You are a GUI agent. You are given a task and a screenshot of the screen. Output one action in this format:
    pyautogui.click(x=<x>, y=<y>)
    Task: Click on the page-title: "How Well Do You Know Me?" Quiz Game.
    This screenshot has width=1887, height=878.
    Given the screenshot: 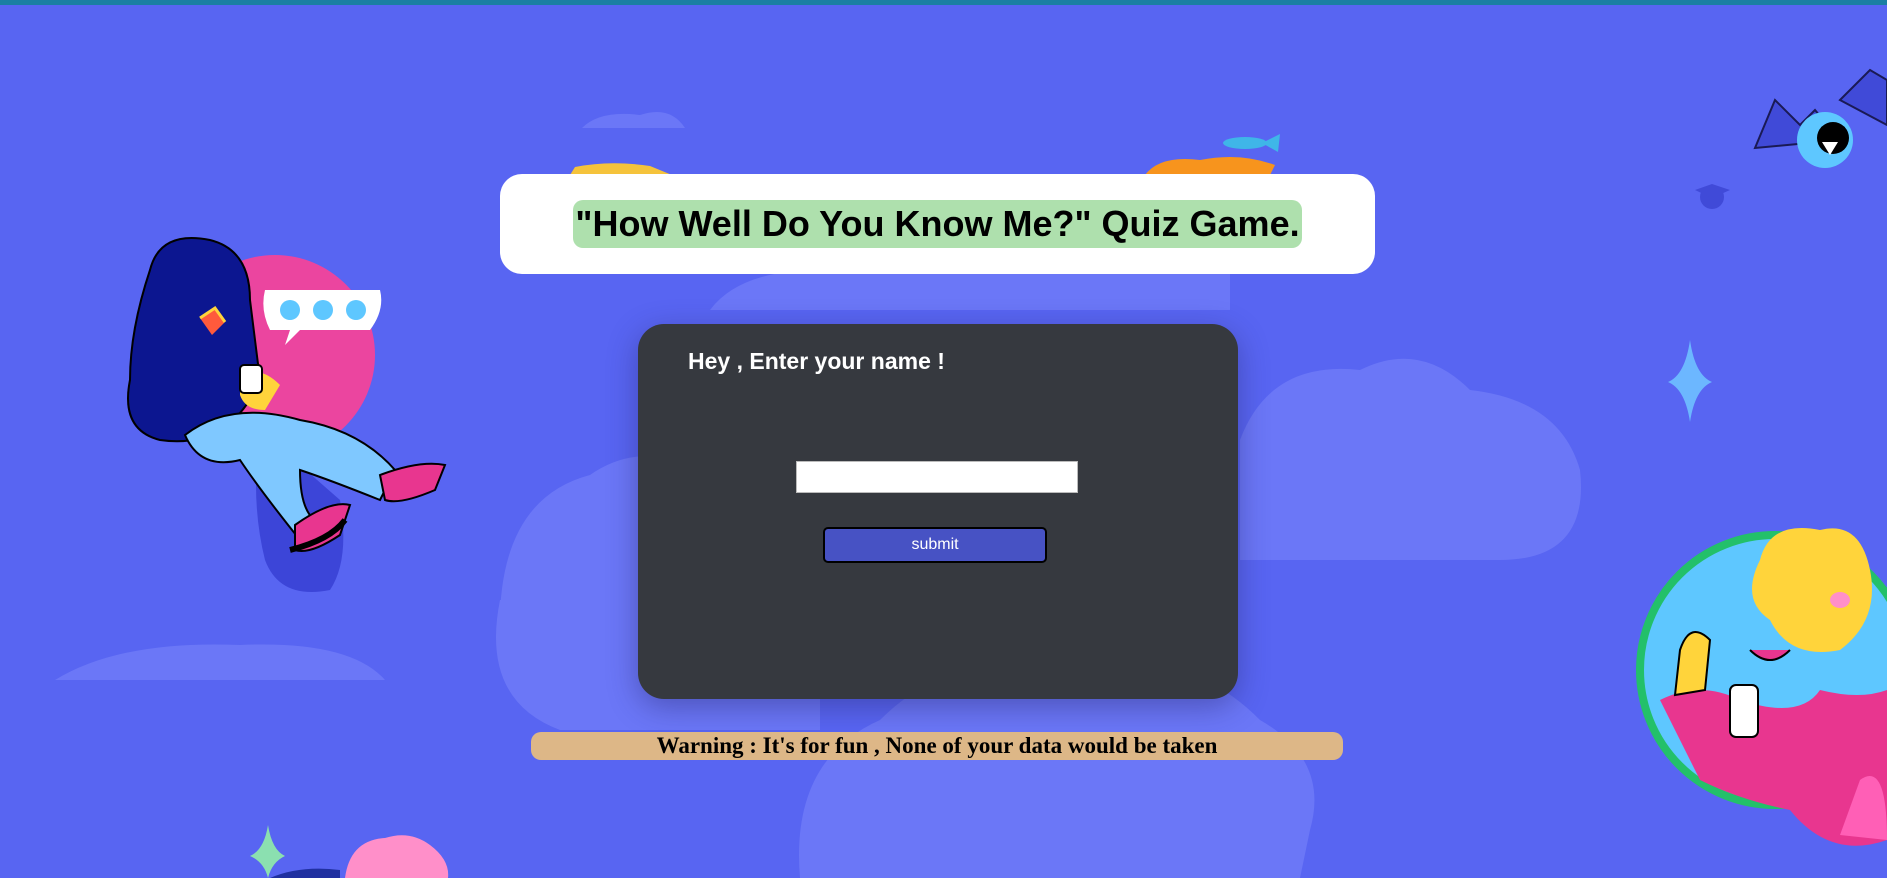 What is the action you would take?
    pyautogui.click(x=937, y=224)
    